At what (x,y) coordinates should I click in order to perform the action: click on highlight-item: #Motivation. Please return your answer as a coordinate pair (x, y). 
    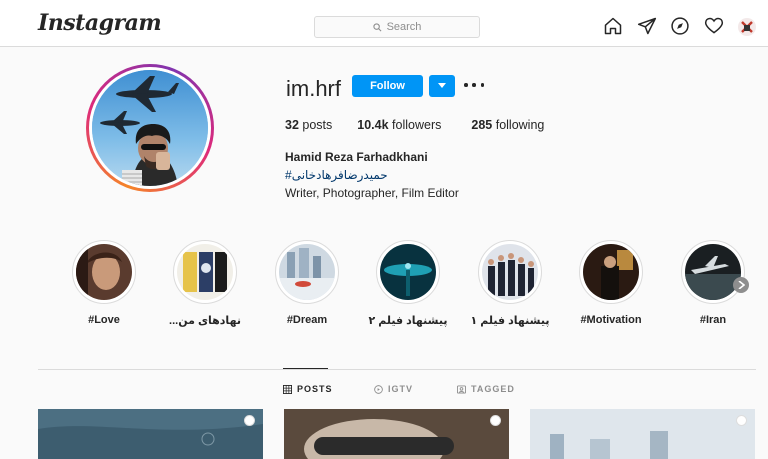
    Looking at the image, I should click on (611, 283).